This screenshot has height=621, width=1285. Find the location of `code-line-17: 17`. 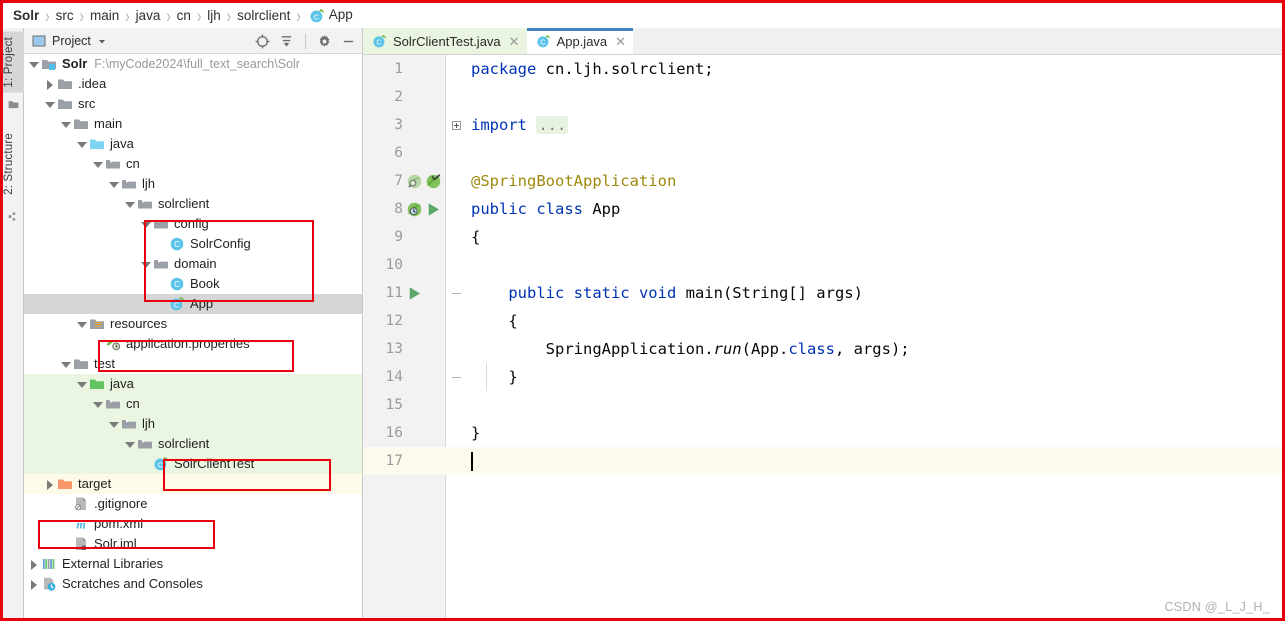

code-line-17: 17 is located at coordinates (822, 461).